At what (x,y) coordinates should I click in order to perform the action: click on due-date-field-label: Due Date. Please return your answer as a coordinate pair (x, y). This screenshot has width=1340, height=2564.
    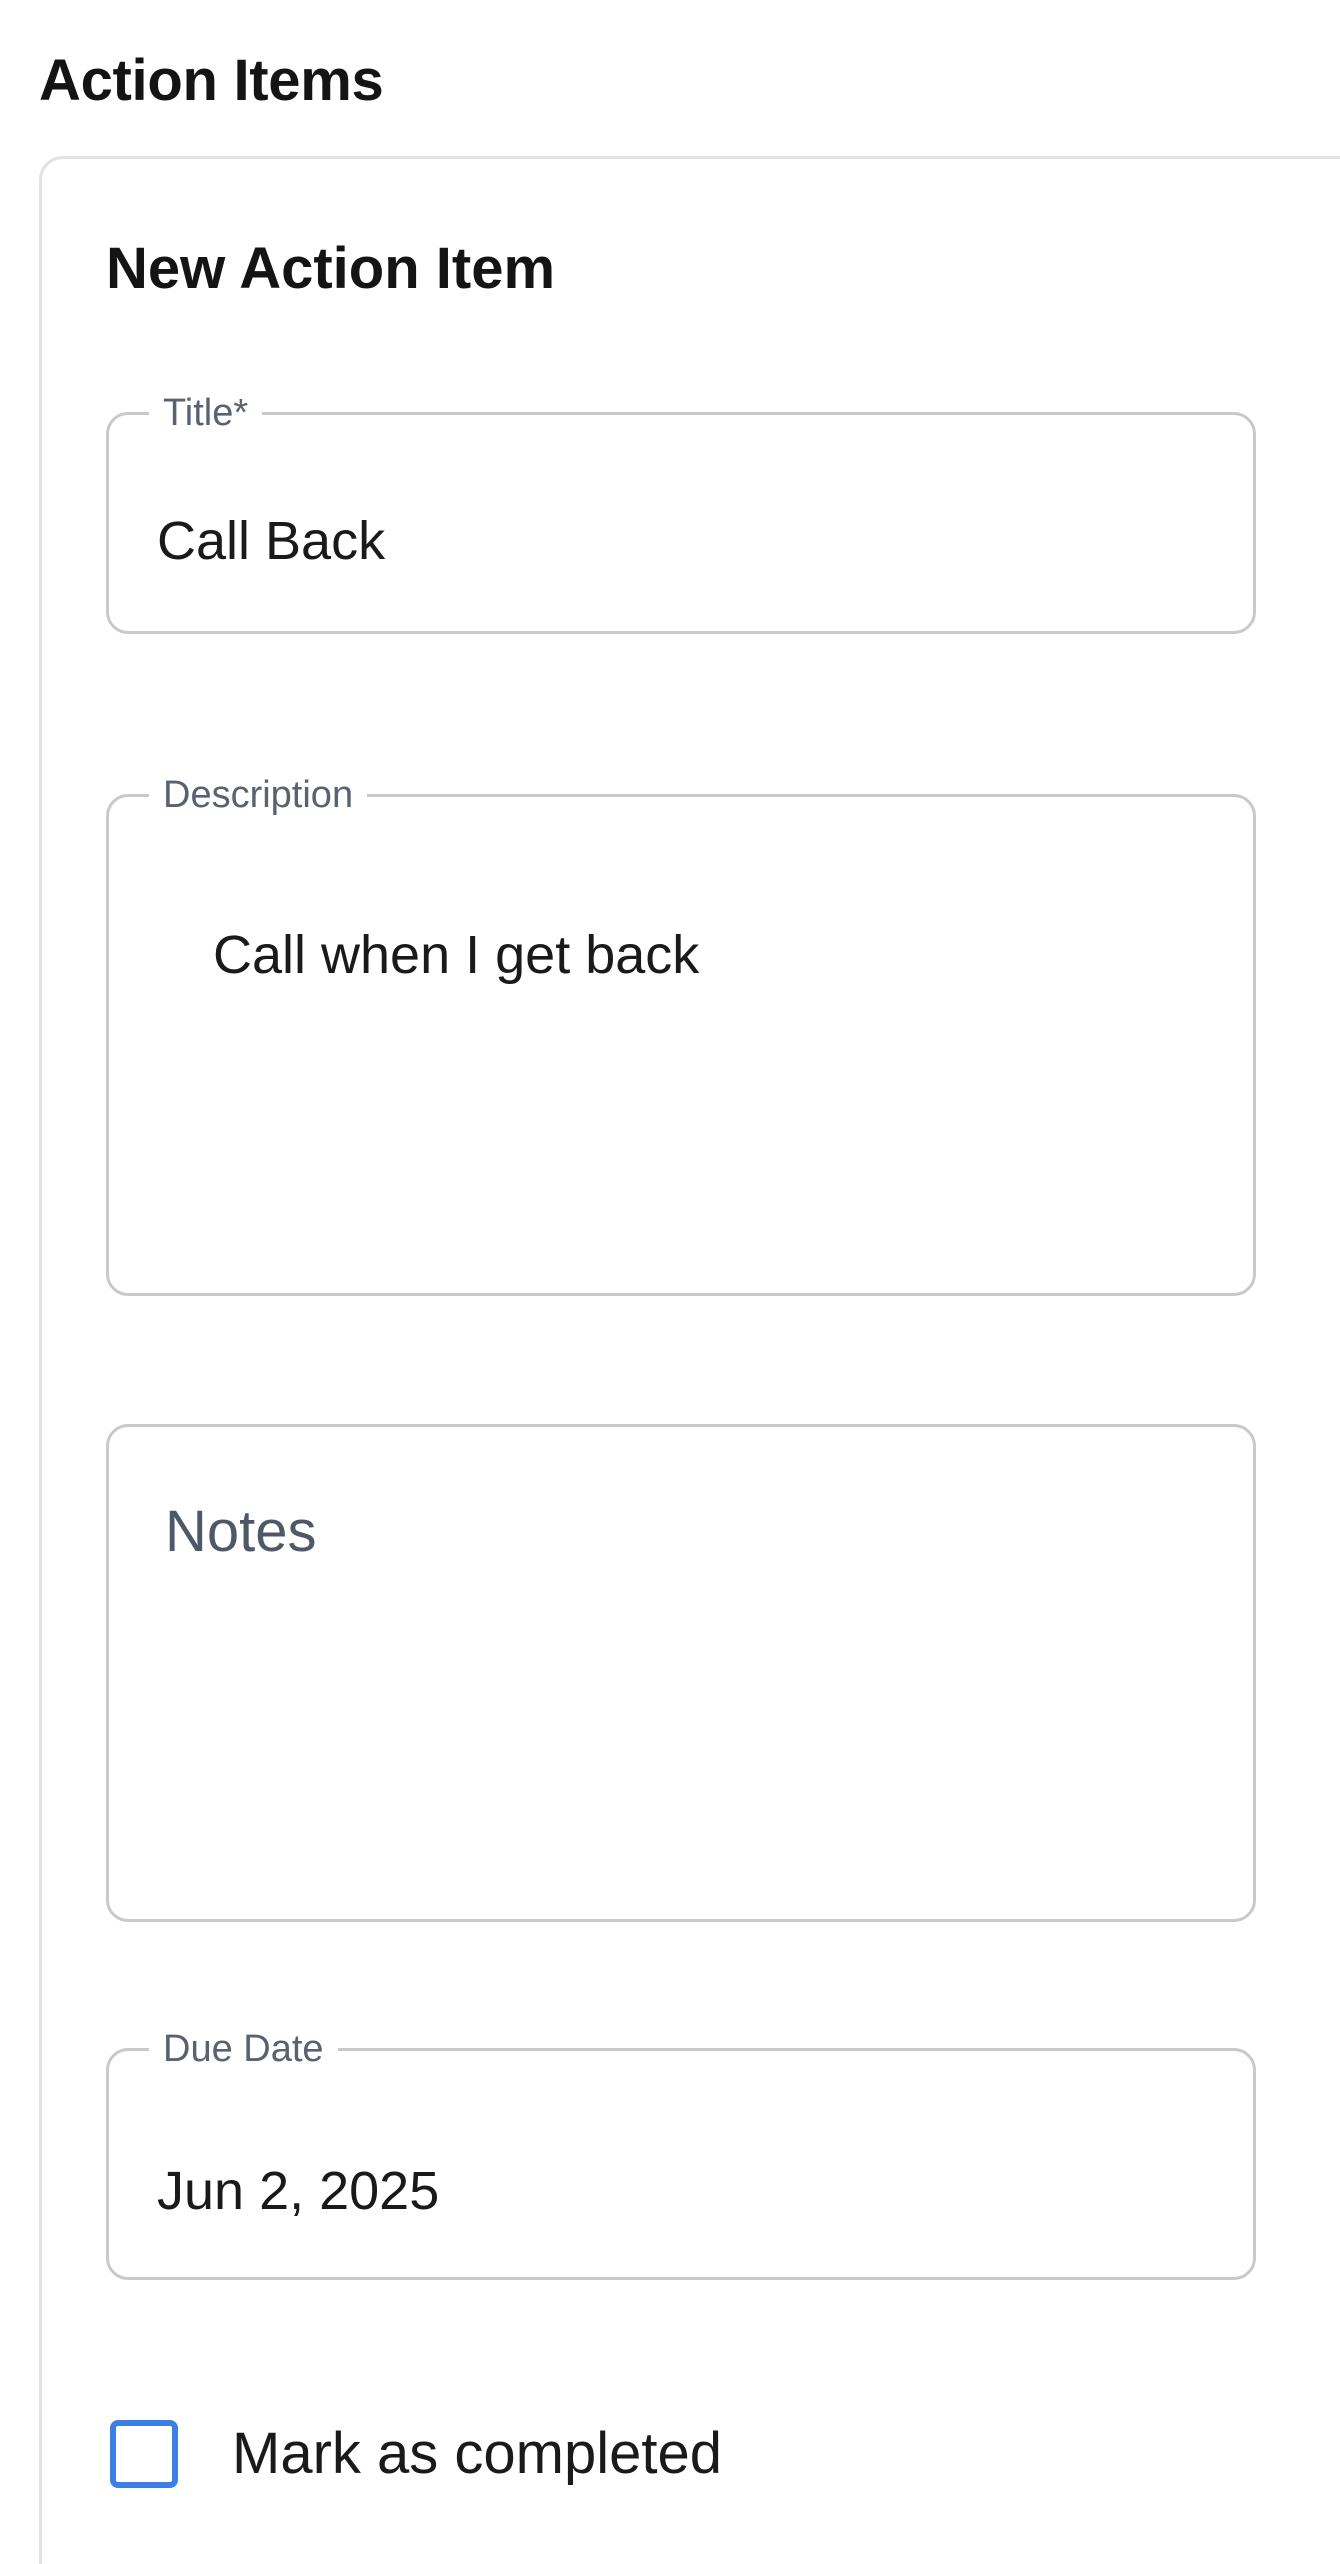
    Looking at the image, I should click on (243, 2049).